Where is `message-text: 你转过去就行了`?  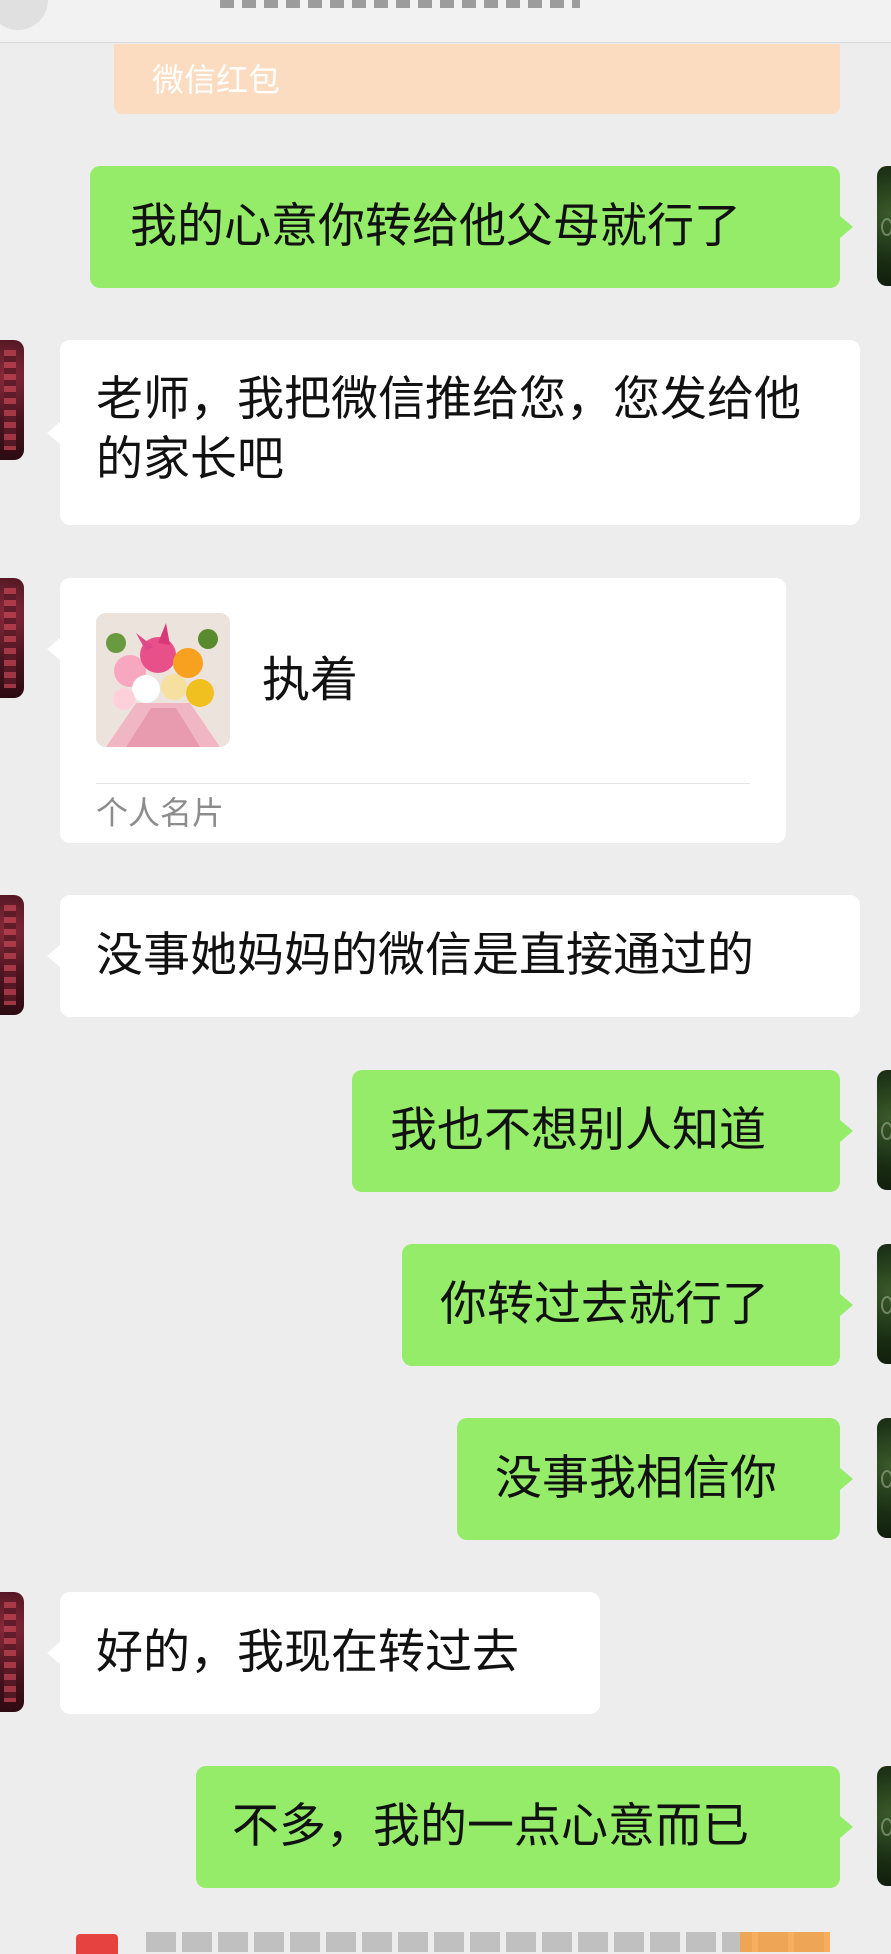 message-text: 你转过去就行了 is located at coordinates (604, 1304).